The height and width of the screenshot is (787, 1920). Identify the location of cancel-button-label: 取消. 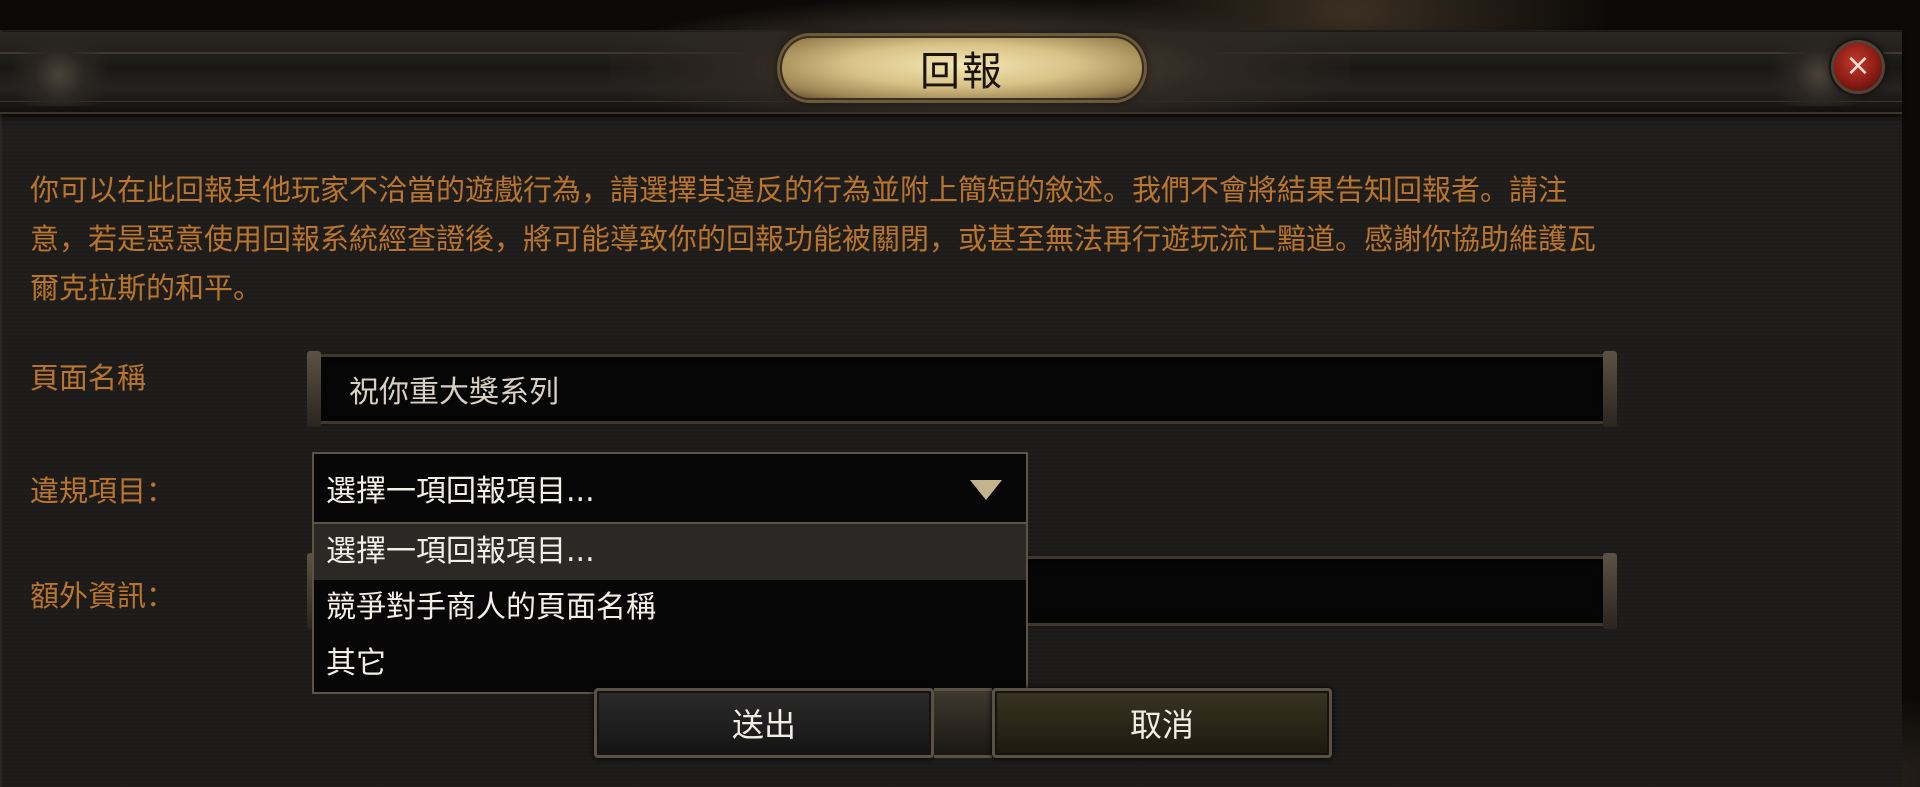
(1161, 725).